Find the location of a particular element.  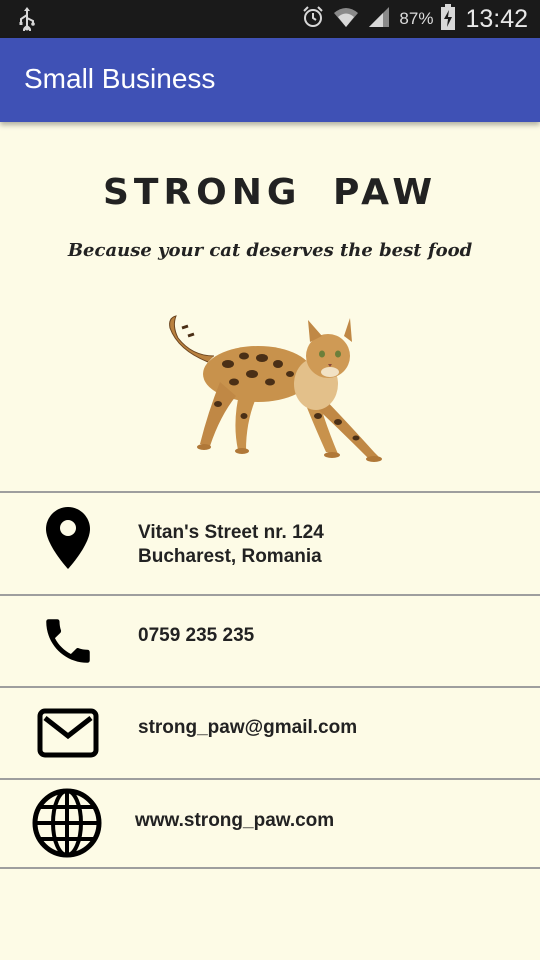

phone-number: 0759 235 235 is located at coordinates (196, 635).